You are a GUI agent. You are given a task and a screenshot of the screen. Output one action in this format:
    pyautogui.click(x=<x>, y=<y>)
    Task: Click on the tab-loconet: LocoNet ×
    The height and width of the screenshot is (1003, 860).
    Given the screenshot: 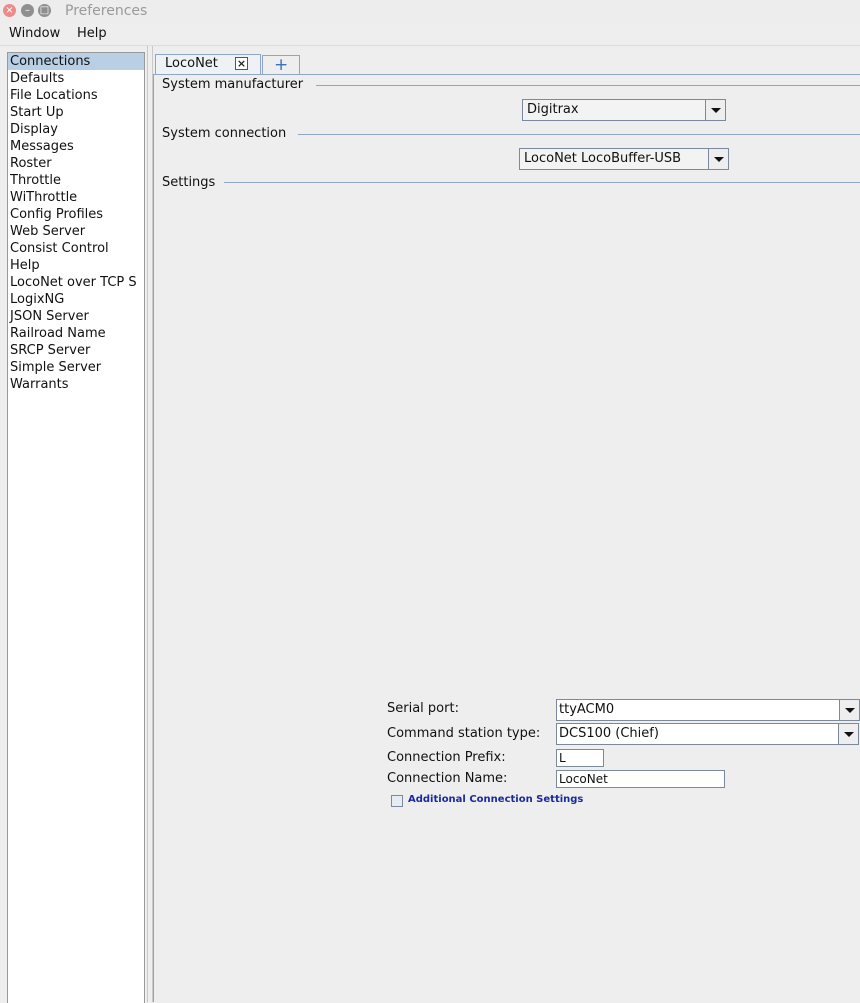 What is the action you would take?
    pyautogui.click(x=208, y=64)
    